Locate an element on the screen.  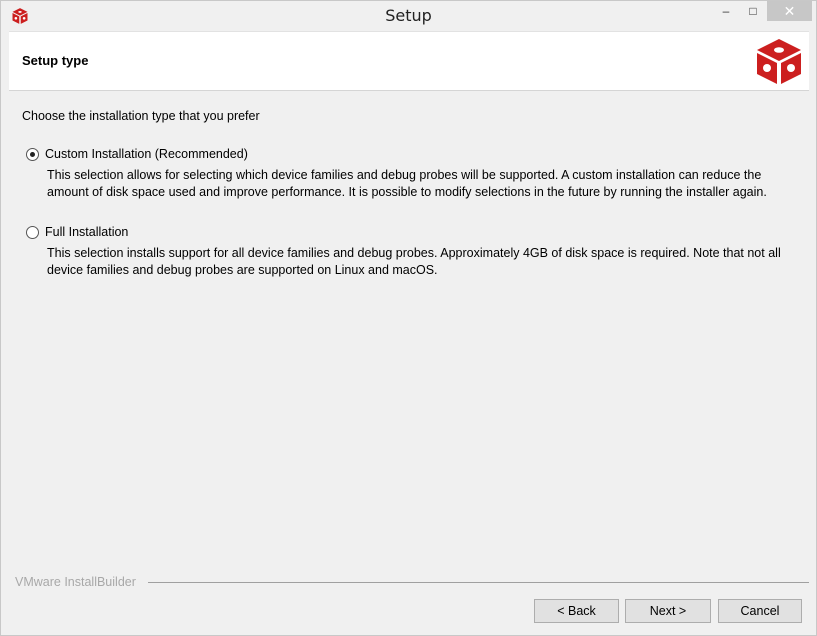
minimize-icon: – is located at coordinates (726, 11).